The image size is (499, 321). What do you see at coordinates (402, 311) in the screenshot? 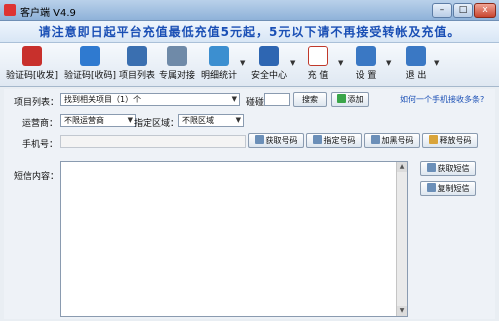
I see `scroll-down-icon: ▼` at bounding box center [402, 311].